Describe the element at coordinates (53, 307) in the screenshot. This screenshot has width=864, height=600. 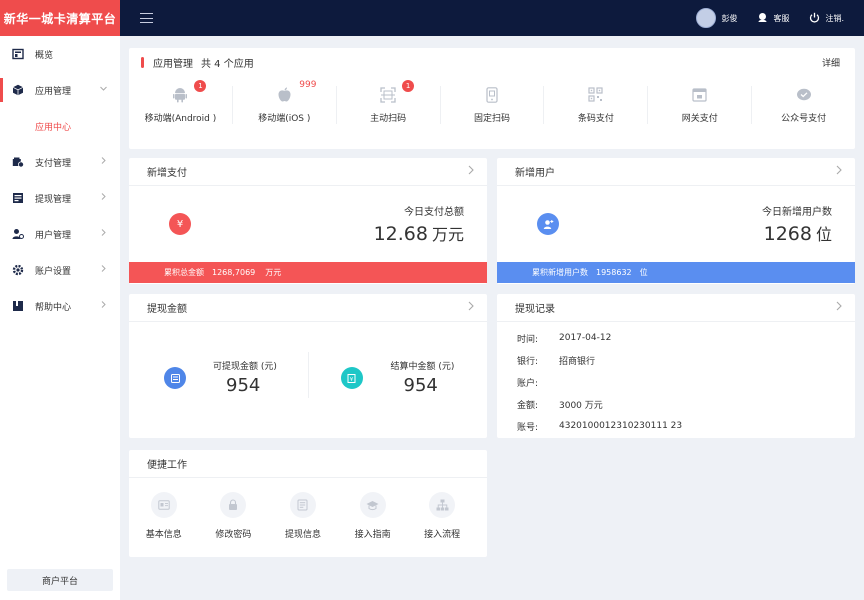
I see `sidebar-item-label: 帮助中心` at that location.